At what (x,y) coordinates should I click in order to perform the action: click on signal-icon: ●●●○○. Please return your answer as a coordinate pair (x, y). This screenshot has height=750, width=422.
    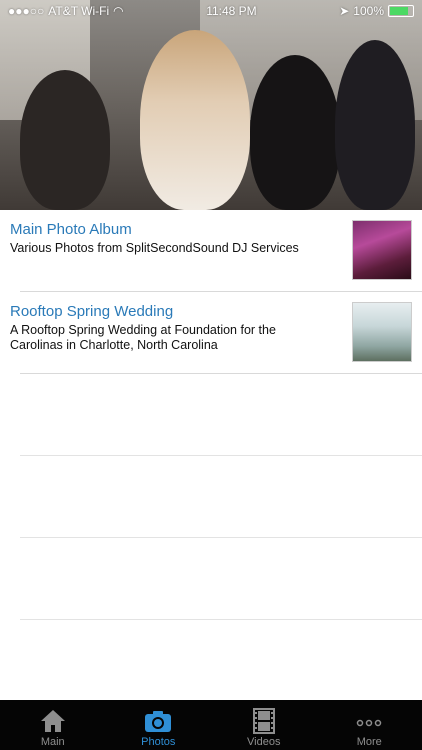
    Looking at the image, I should click on (26, 11).